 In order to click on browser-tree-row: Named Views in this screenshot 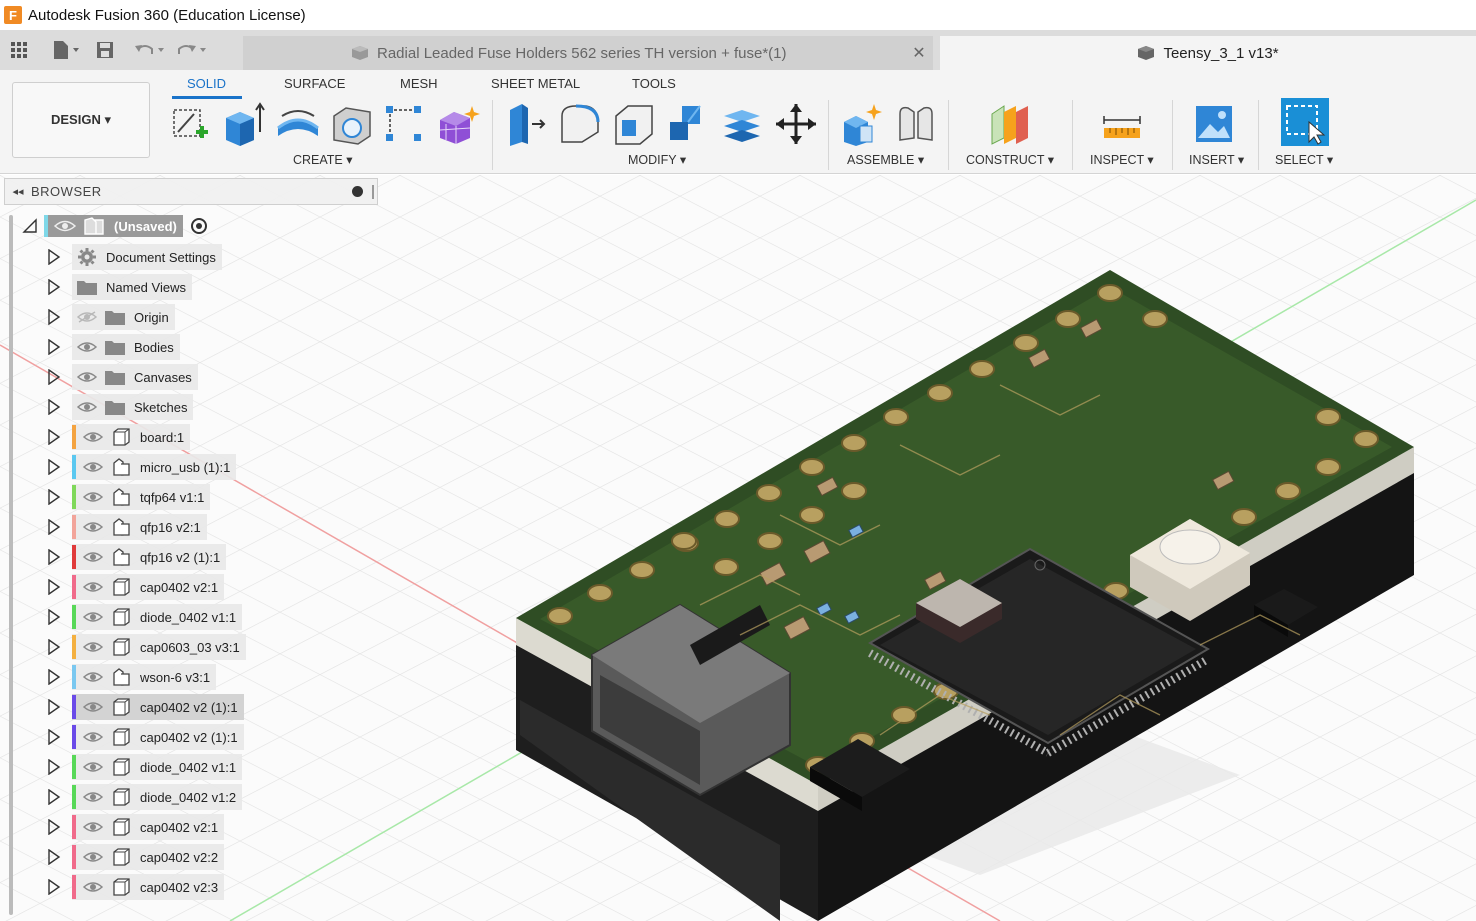, I will do `click(118, 287)`.